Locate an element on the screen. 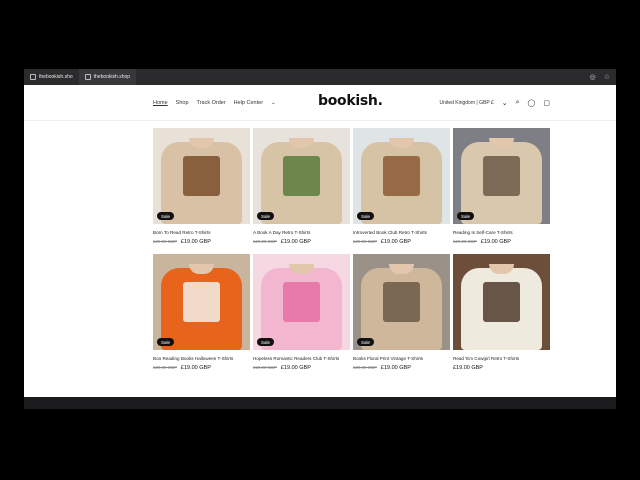  tab-2-label: thebookish.shop is located at coordinates (112, 77).